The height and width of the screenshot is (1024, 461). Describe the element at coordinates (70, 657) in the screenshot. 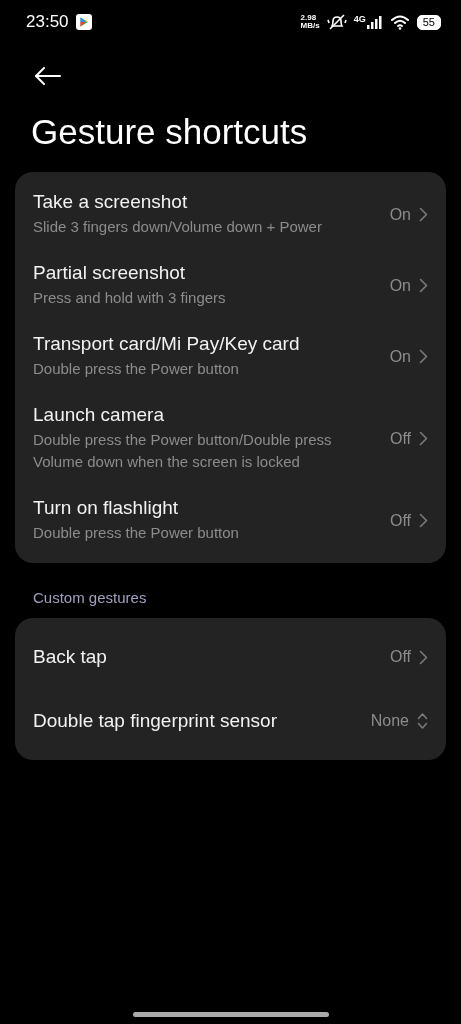

I see `setting-title: Back tap` at that location.